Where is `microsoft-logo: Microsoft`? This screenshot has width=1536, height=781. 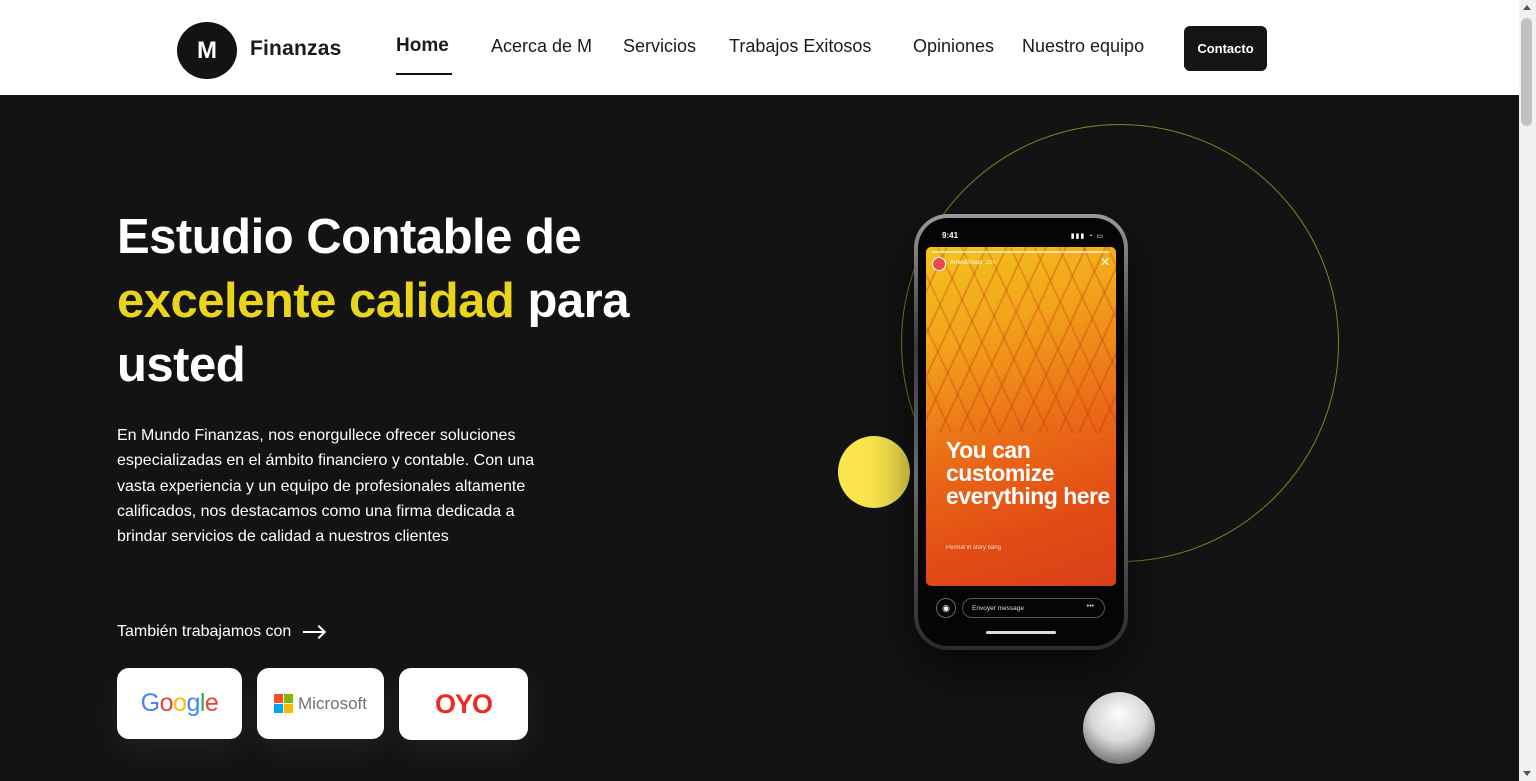
microsoft-logo: Microsoft is located at coordinates (320, 704).